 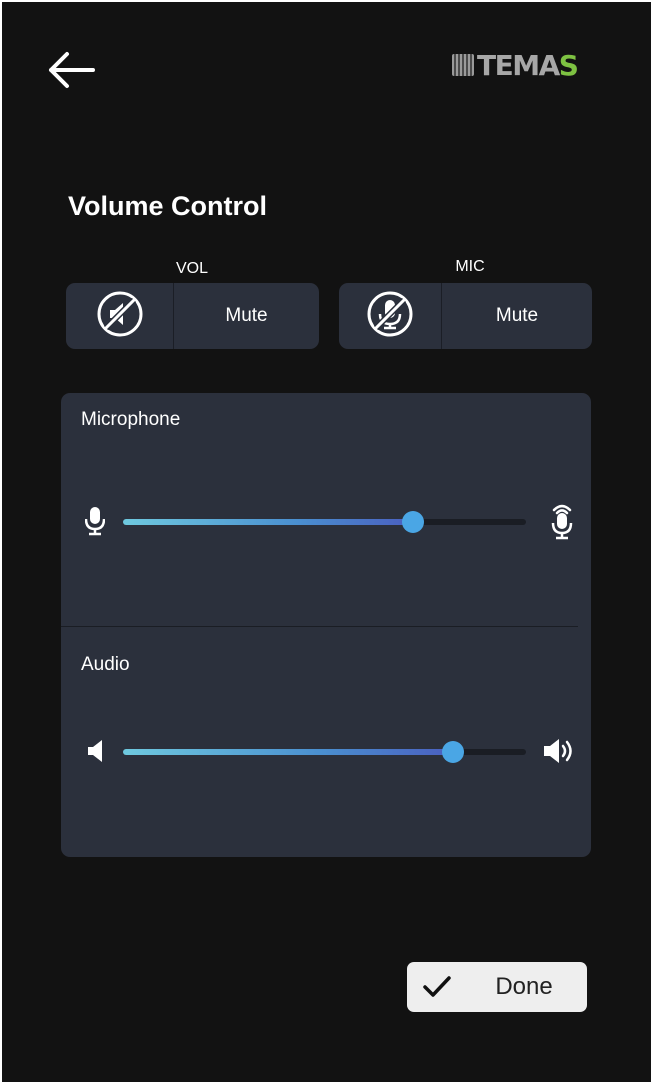 I want to click on audio-slider-fill, so click(x=288, y=752).